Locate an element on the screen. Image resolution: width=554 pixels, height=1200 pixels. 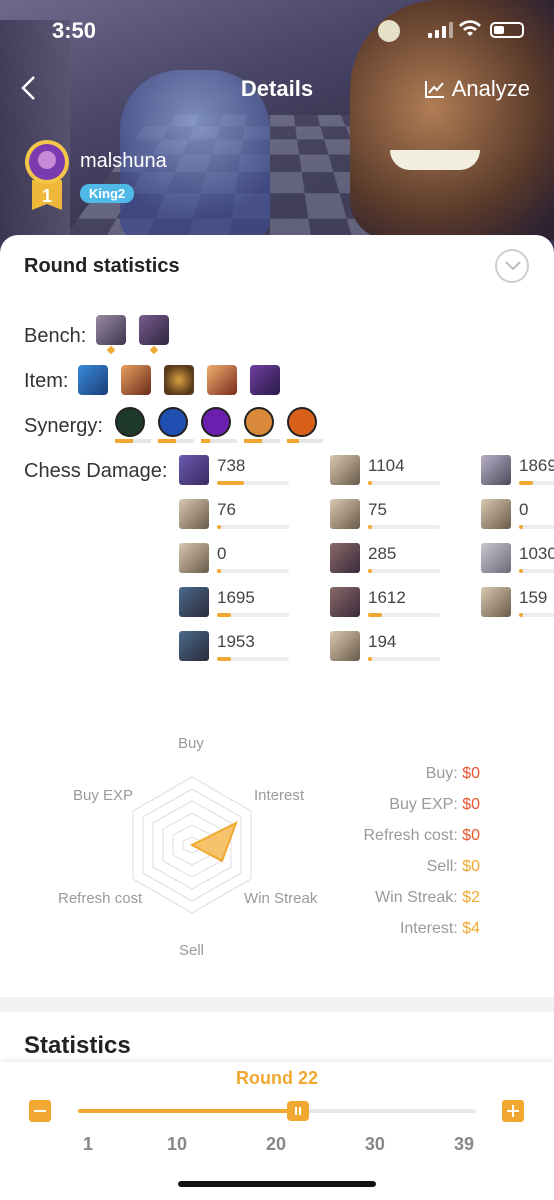
damage-value: 1869 is located at coordinates (536, 465).